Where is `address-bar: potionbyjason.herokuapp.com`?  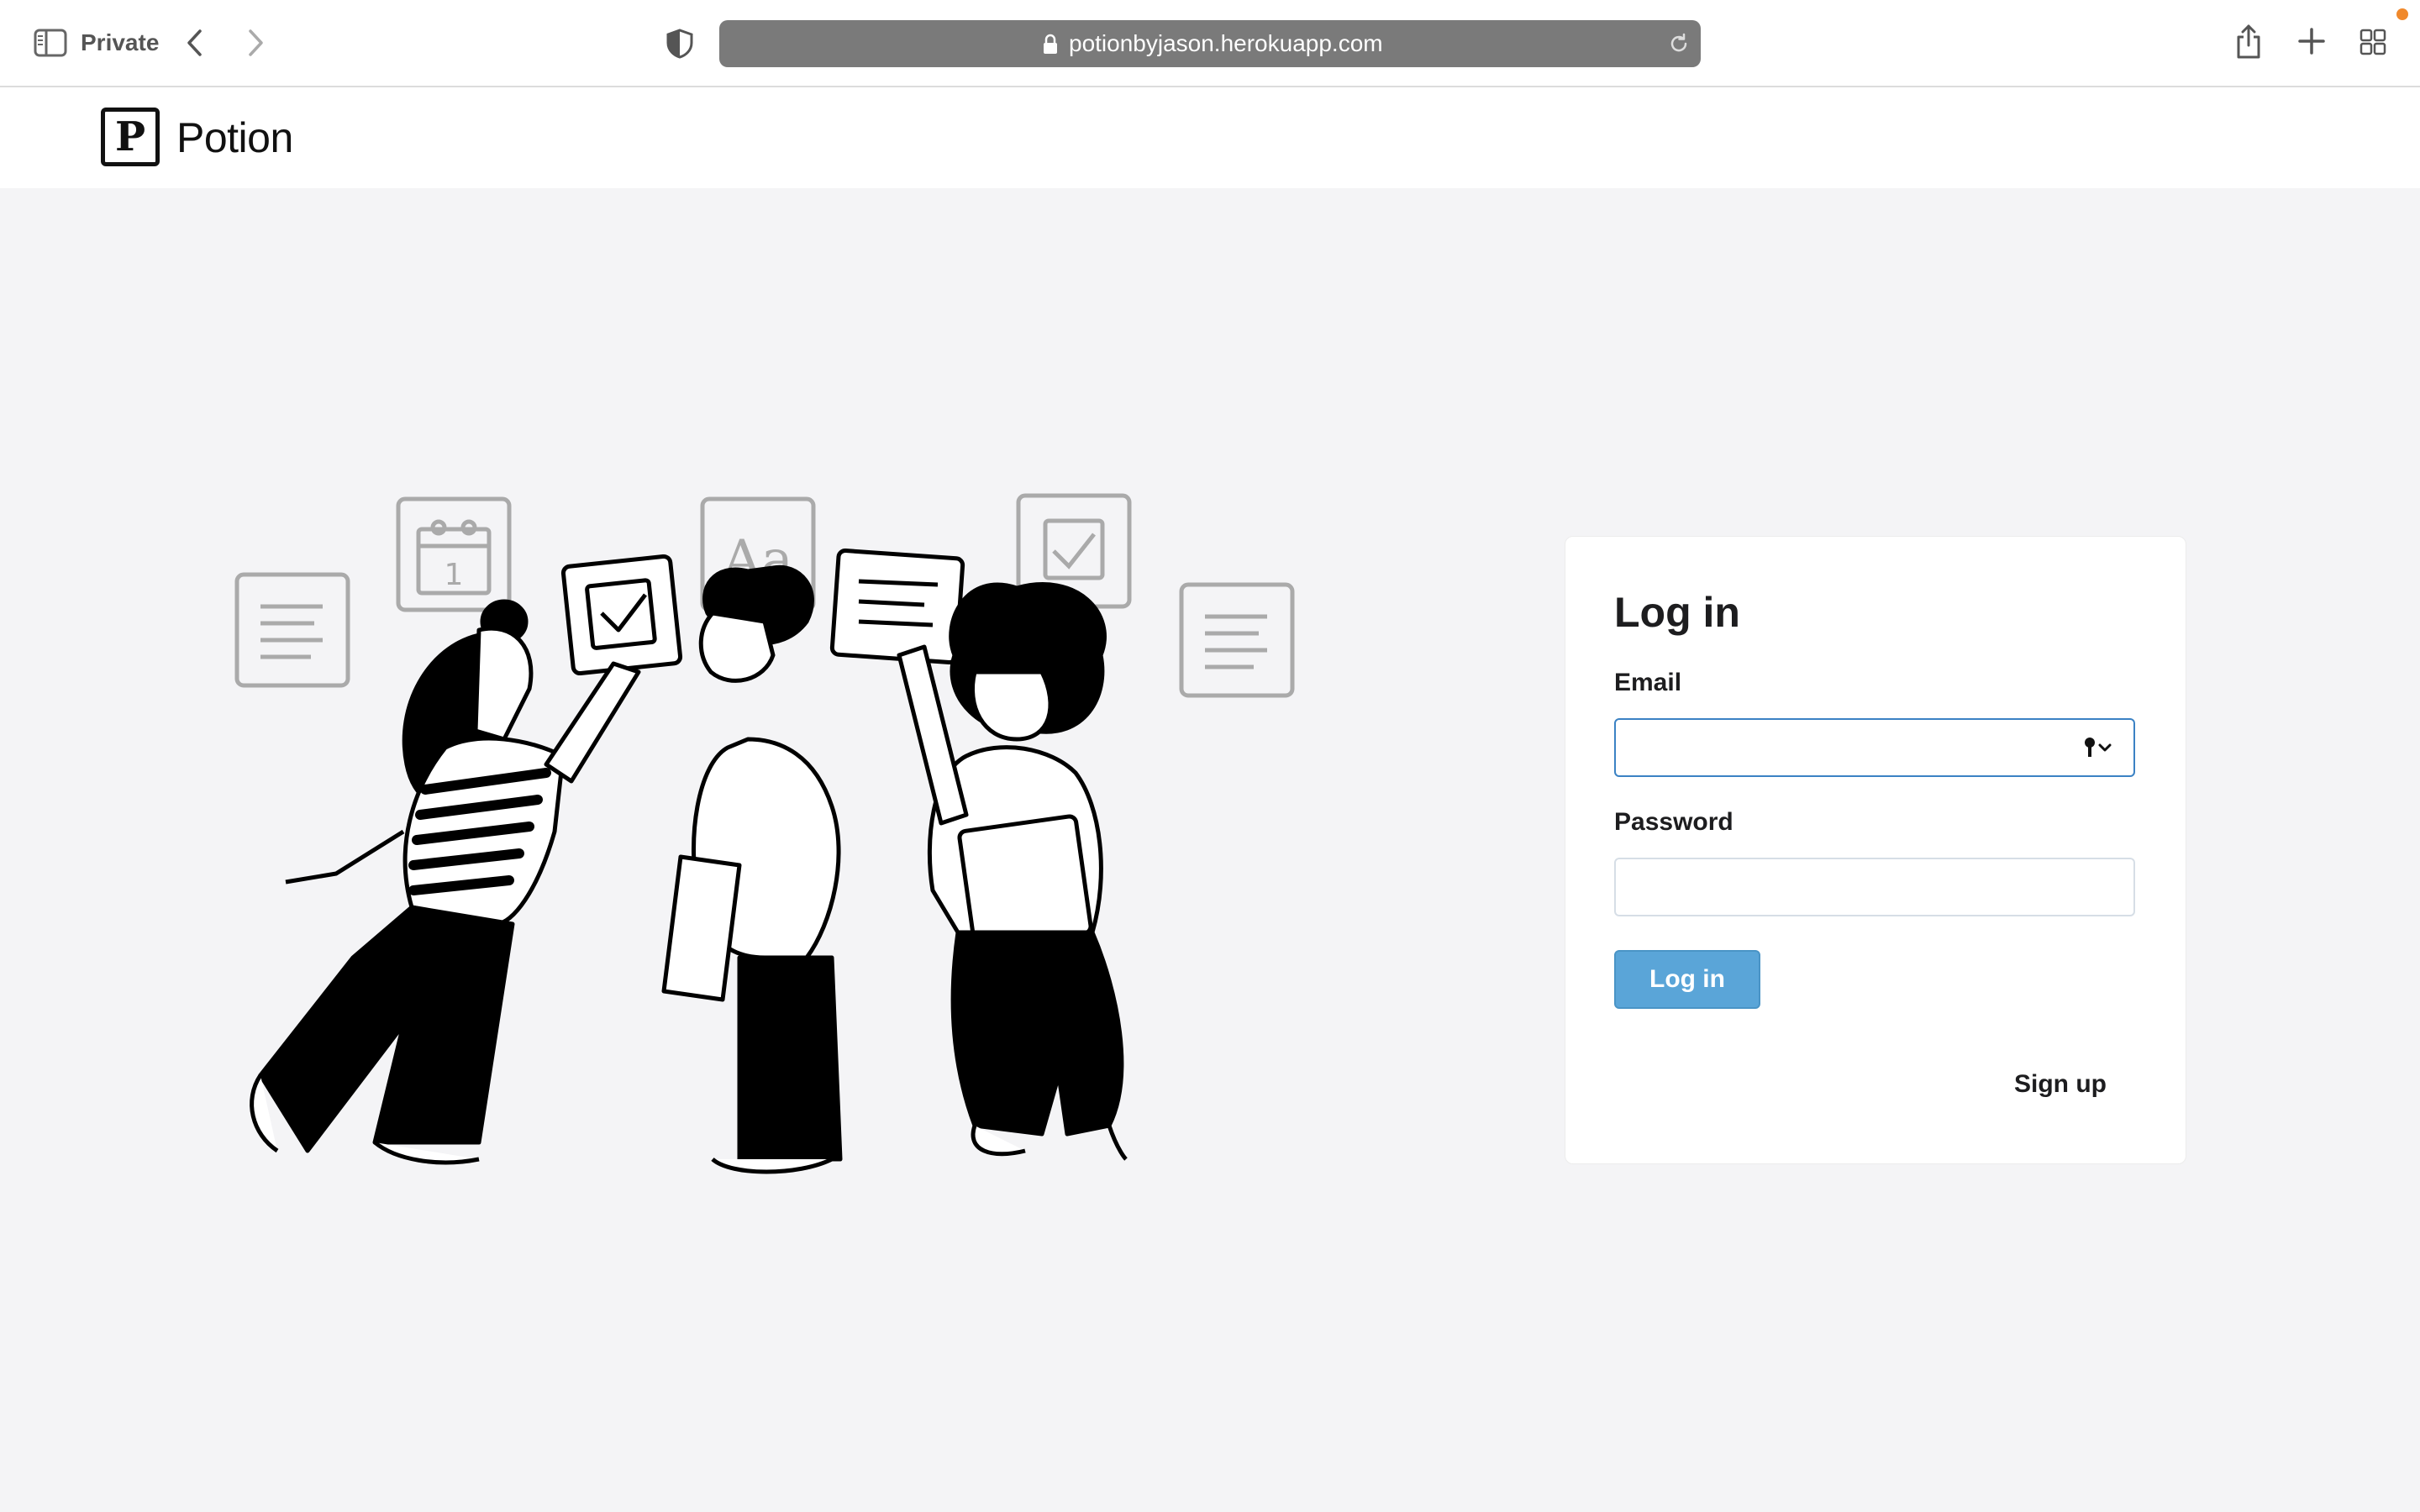 address-bar: potionbyjason.herokuapp.com is located at coordinates (1210, 43).